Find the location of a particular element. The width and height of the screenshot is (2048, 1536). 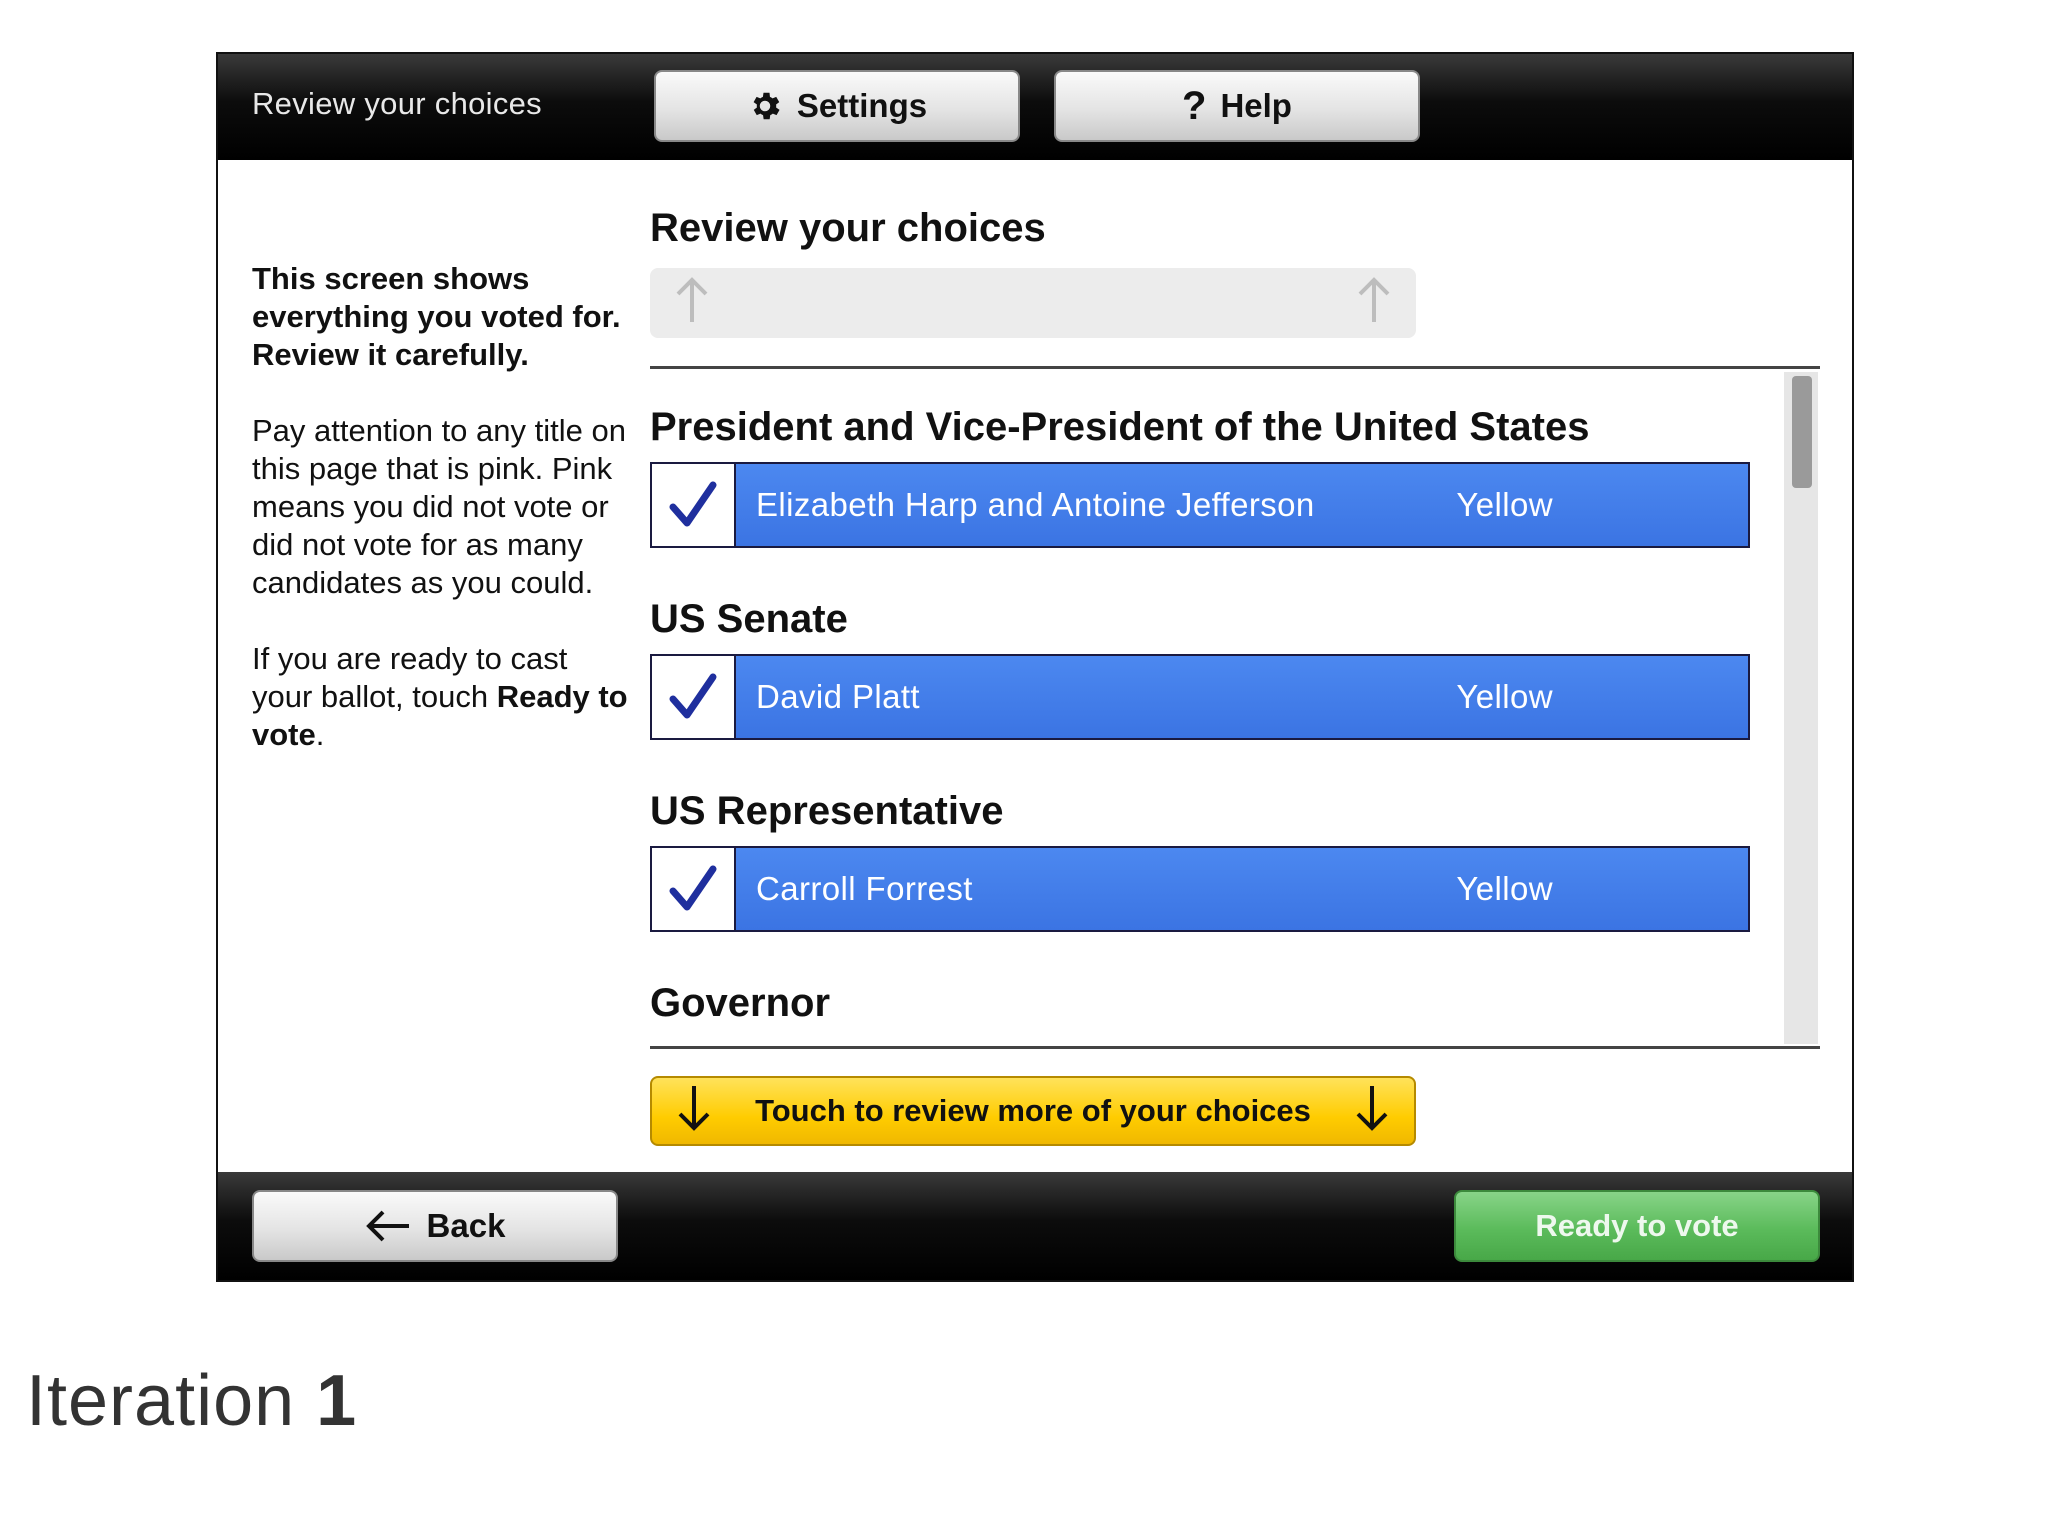

contest-title: Governor is located at coordinates (740, 1003).